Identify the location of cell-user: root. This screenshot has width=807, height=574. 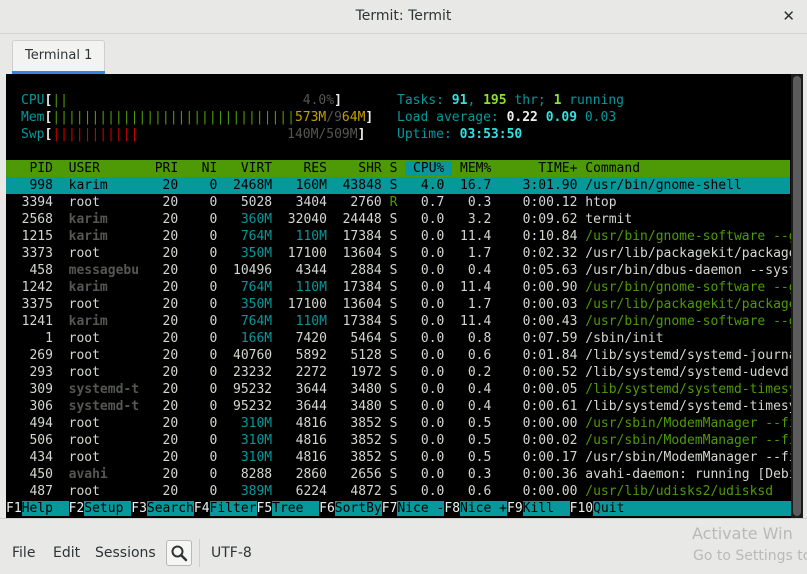
(103, 440).